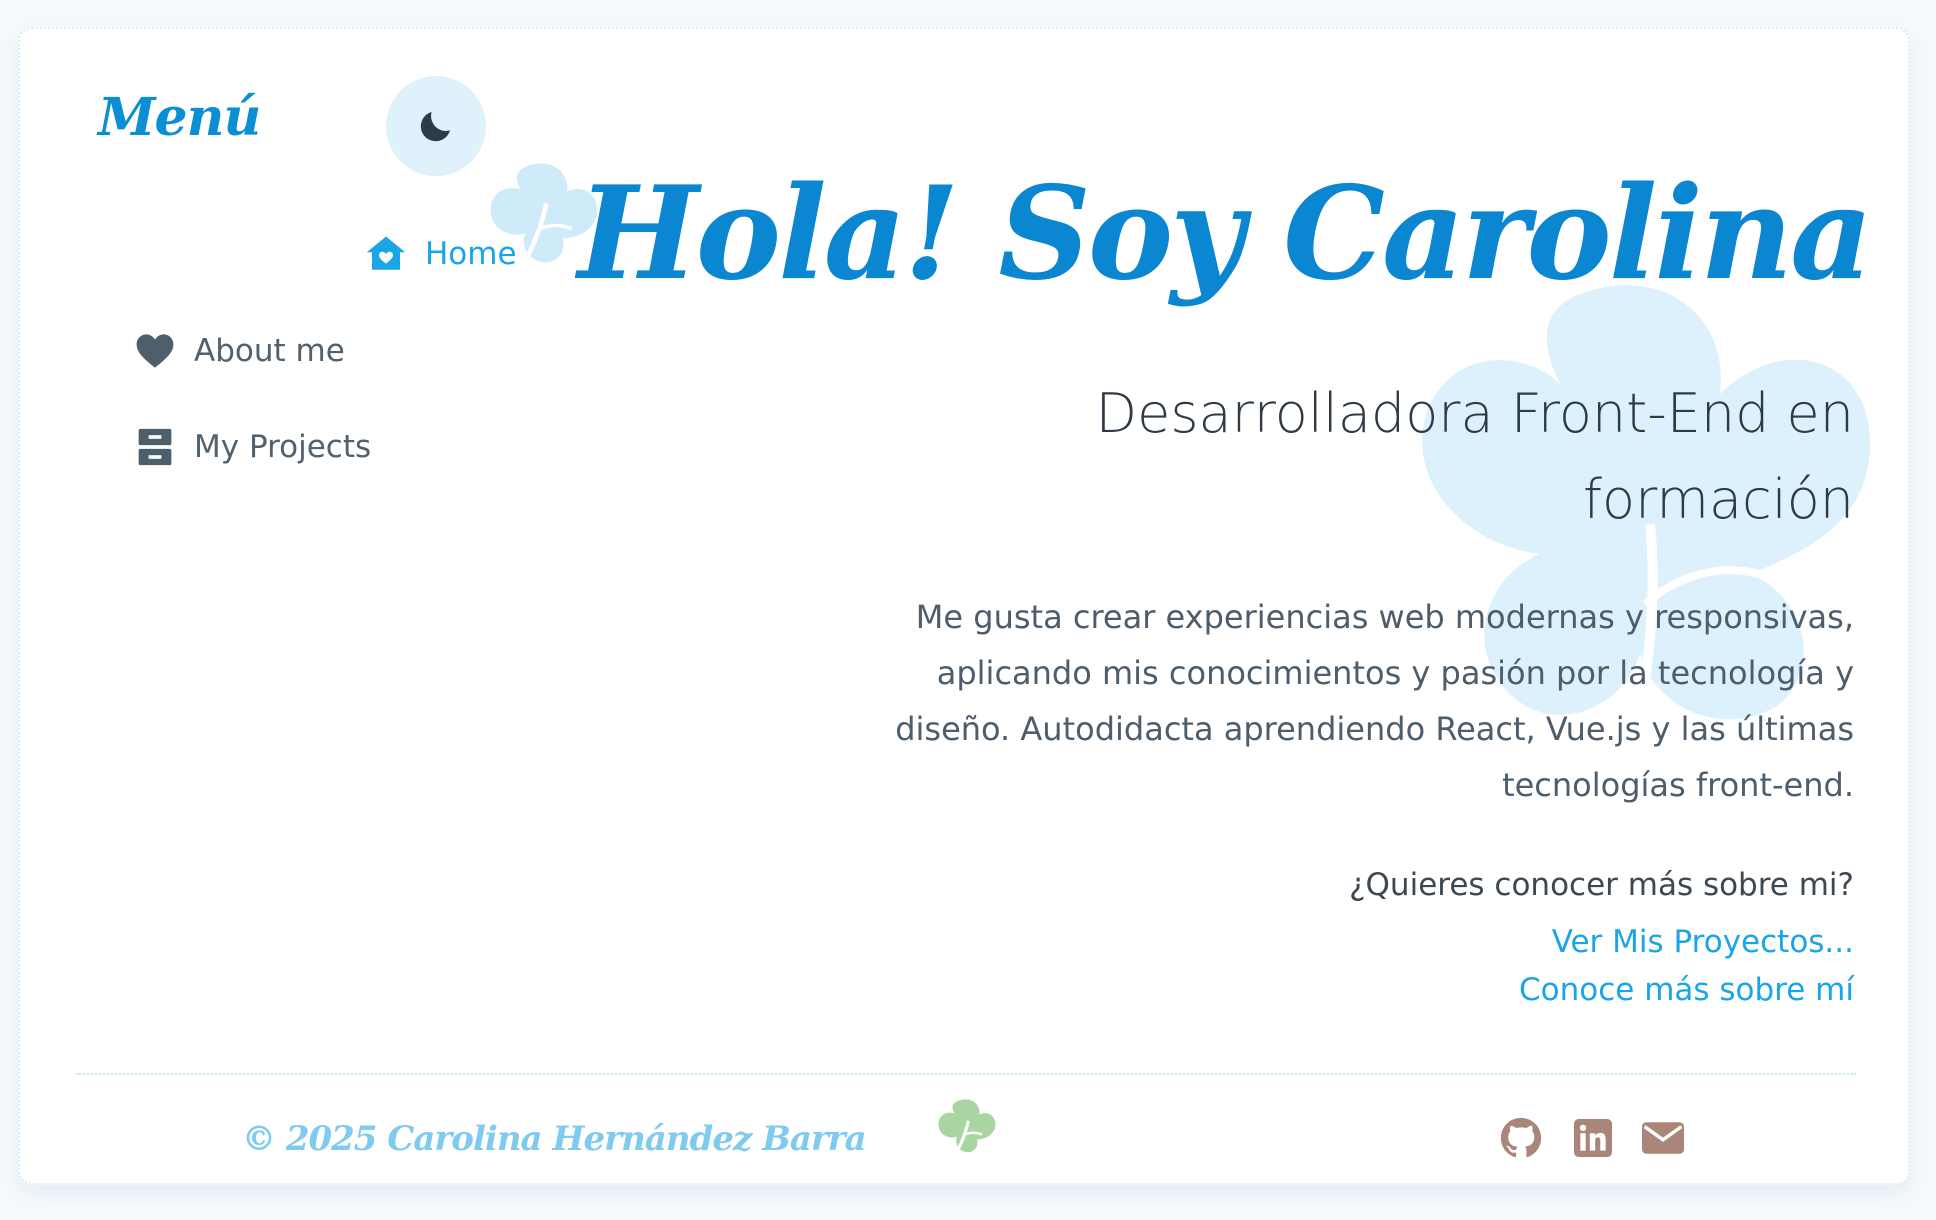 Image resolution: width=1936 pixels, height=1220 pixels. What do you see at coordinates (1474, 456) in the screenshot?
I see `hero-subtitle: Desarrolladora Front-End en formación` at bounding box center [1474, 456].